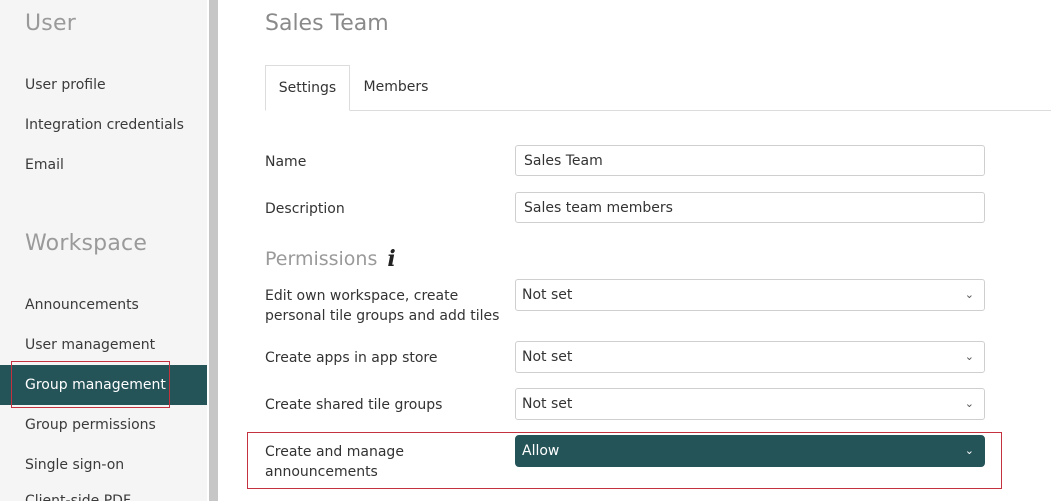 This screenshot has width=1051, height=501. What do you see at coordinates (307, 88) in the screenshot?
I see `tab-settings: Settings` at bounding box center [307, 88].